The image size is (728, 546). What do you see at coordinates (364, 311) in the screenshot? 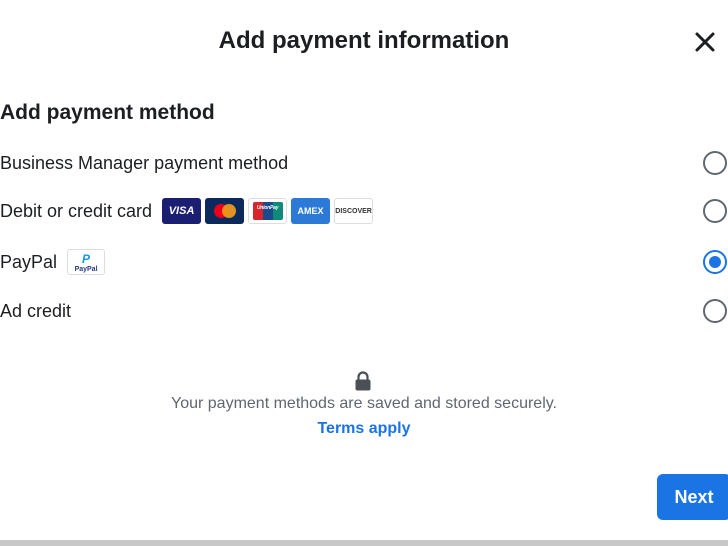
I see `option-ad-credit: Ad credit` at bounding box center [364, 311].